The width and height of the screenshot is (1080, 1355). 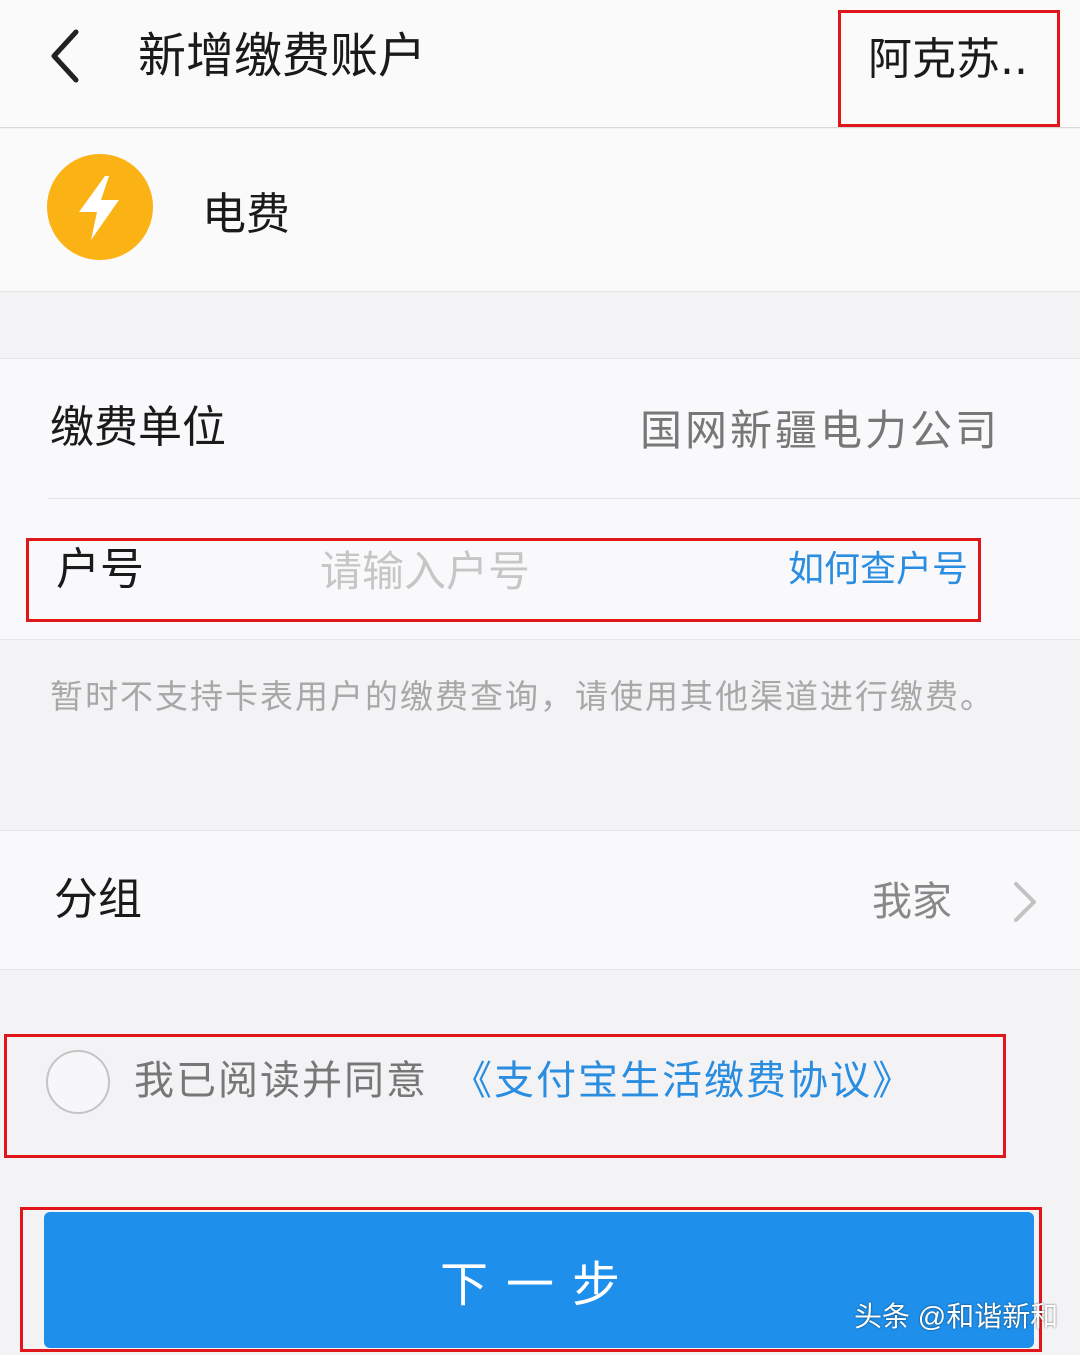 What do you see at coordinates (138, 427) in the screenshot?
I see `payment-unit-label: 缴费单位` at bounding box center [138, 427].